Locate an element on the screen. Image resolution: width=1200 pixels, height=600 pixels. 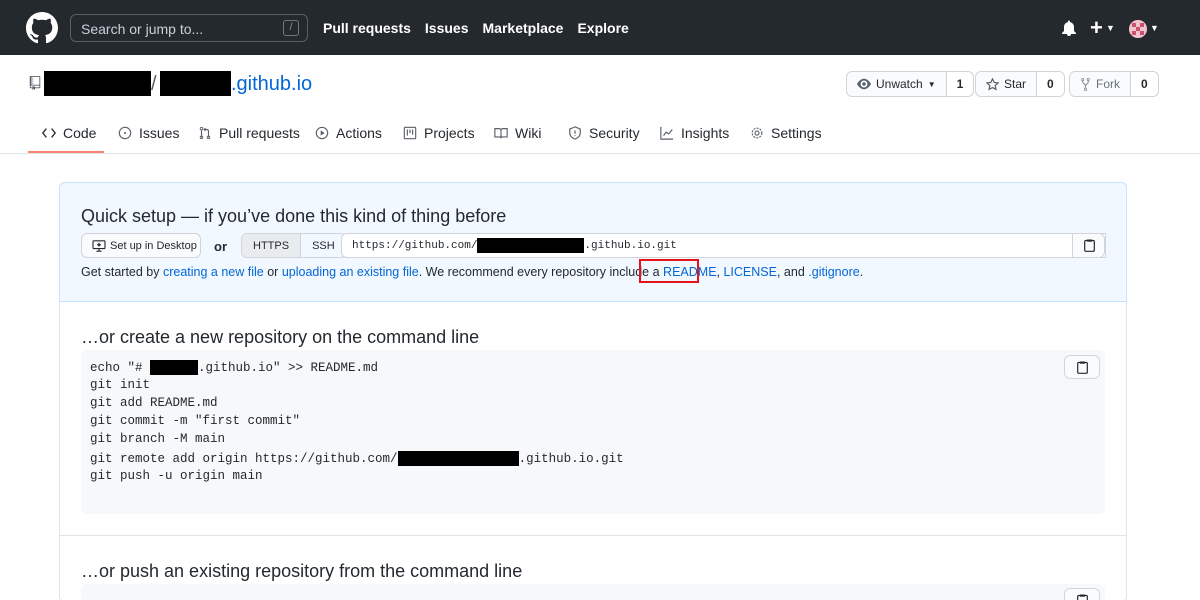
tab-issues: Issues is located at coordinates (148, 132).